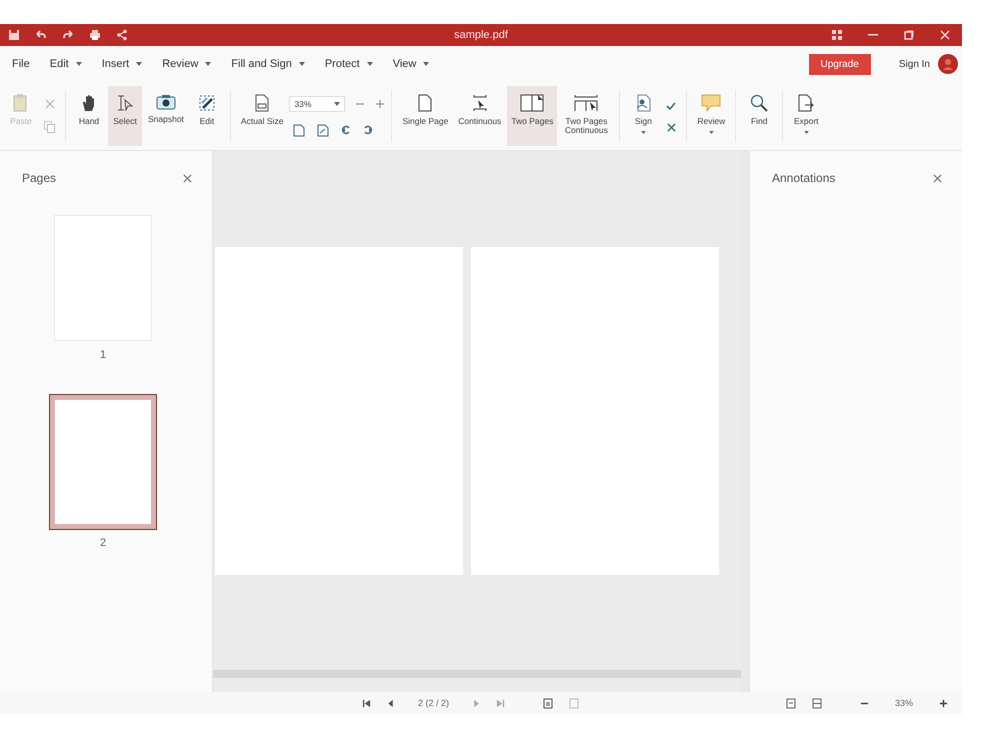  What do you see at coordinates (103, 543) in the screenshot?
I see `page-number: 2` at bounding box center [103, 543].